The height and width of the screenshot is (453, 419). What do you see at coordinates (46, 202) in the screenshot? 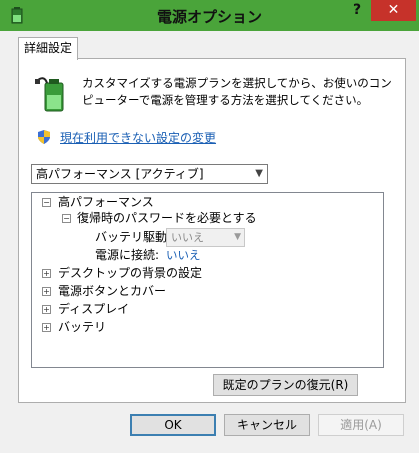
I see `collapse-root-expander: −` at bounding box center [46, 202].